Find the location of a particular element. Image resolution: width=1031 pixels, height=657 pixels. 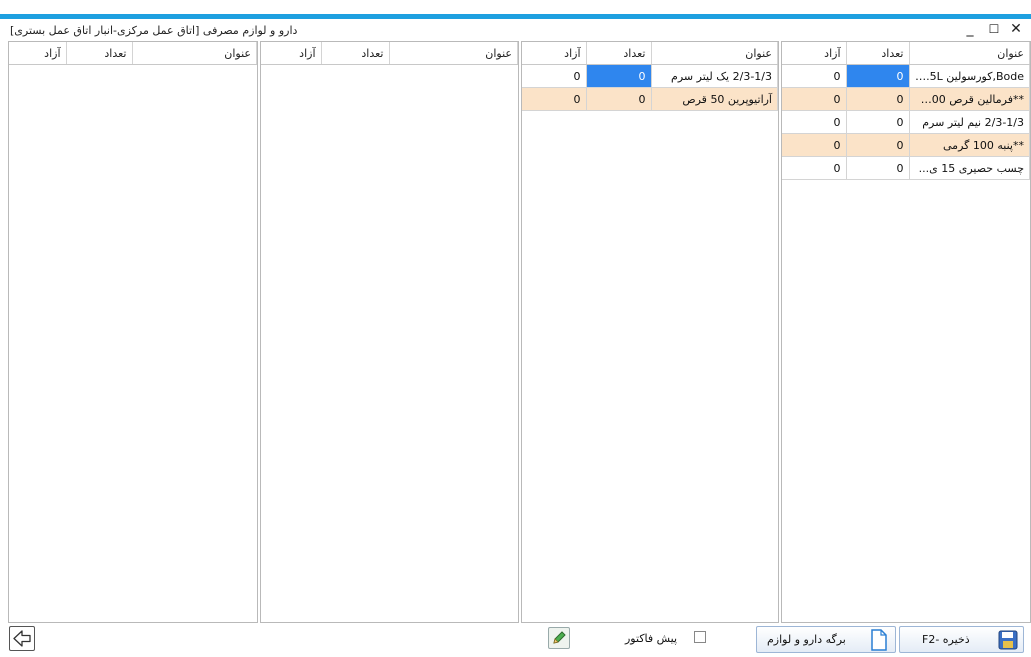

table-row: 0 0 2/3-1/3 یک لیتر سرم is located at coordinates (650, 76).